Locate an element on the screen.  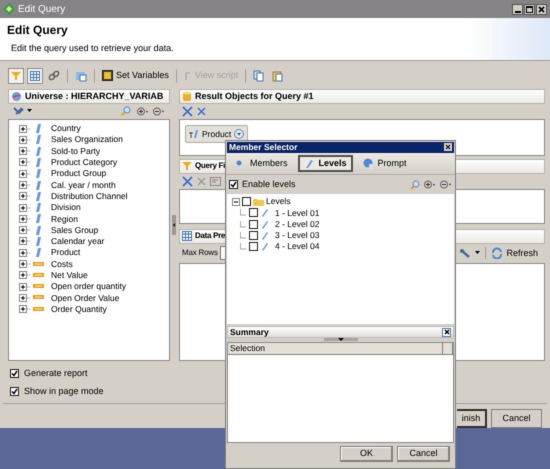
set-variables-button: Set Variables is located at coordinates (135, 76).